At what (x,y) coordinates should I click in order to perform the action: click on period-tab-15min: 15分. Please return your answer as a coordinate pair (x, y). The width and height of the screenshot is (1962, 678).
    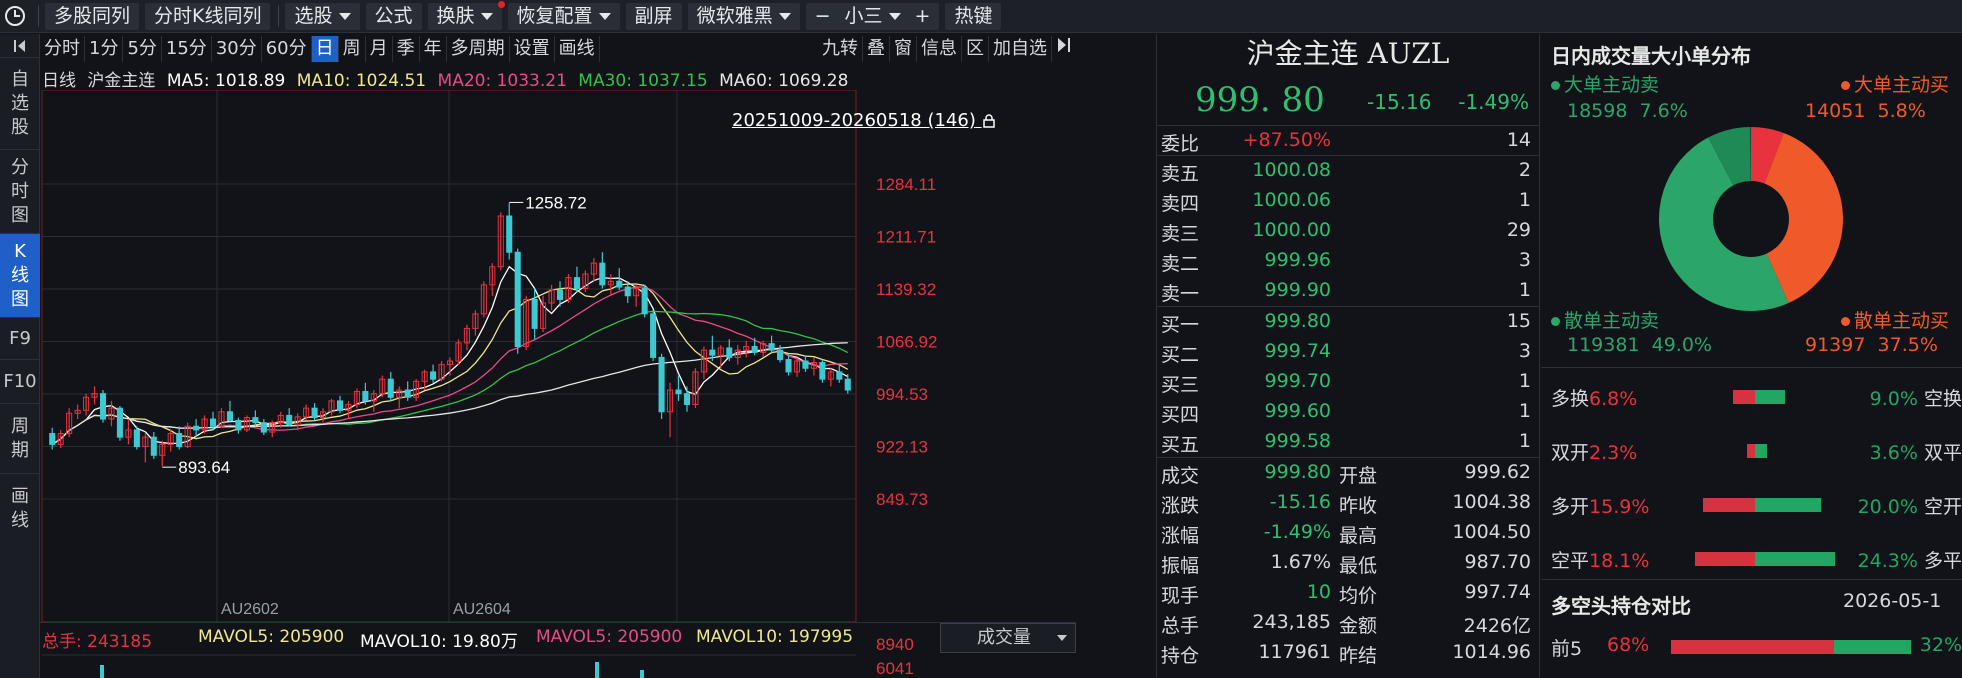
    Looking at the image, I should click on (187, 49).